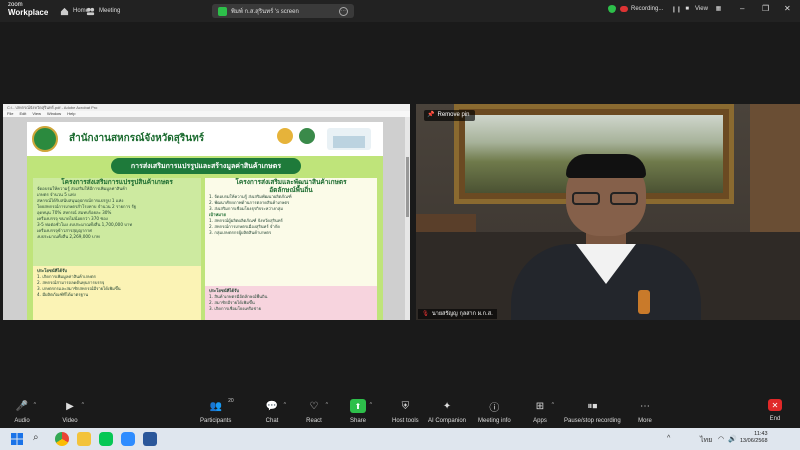 Image resolution: width=800 pixels, height=450 pixels. I want to click on pin-icon: 📌, so click(431, 115).